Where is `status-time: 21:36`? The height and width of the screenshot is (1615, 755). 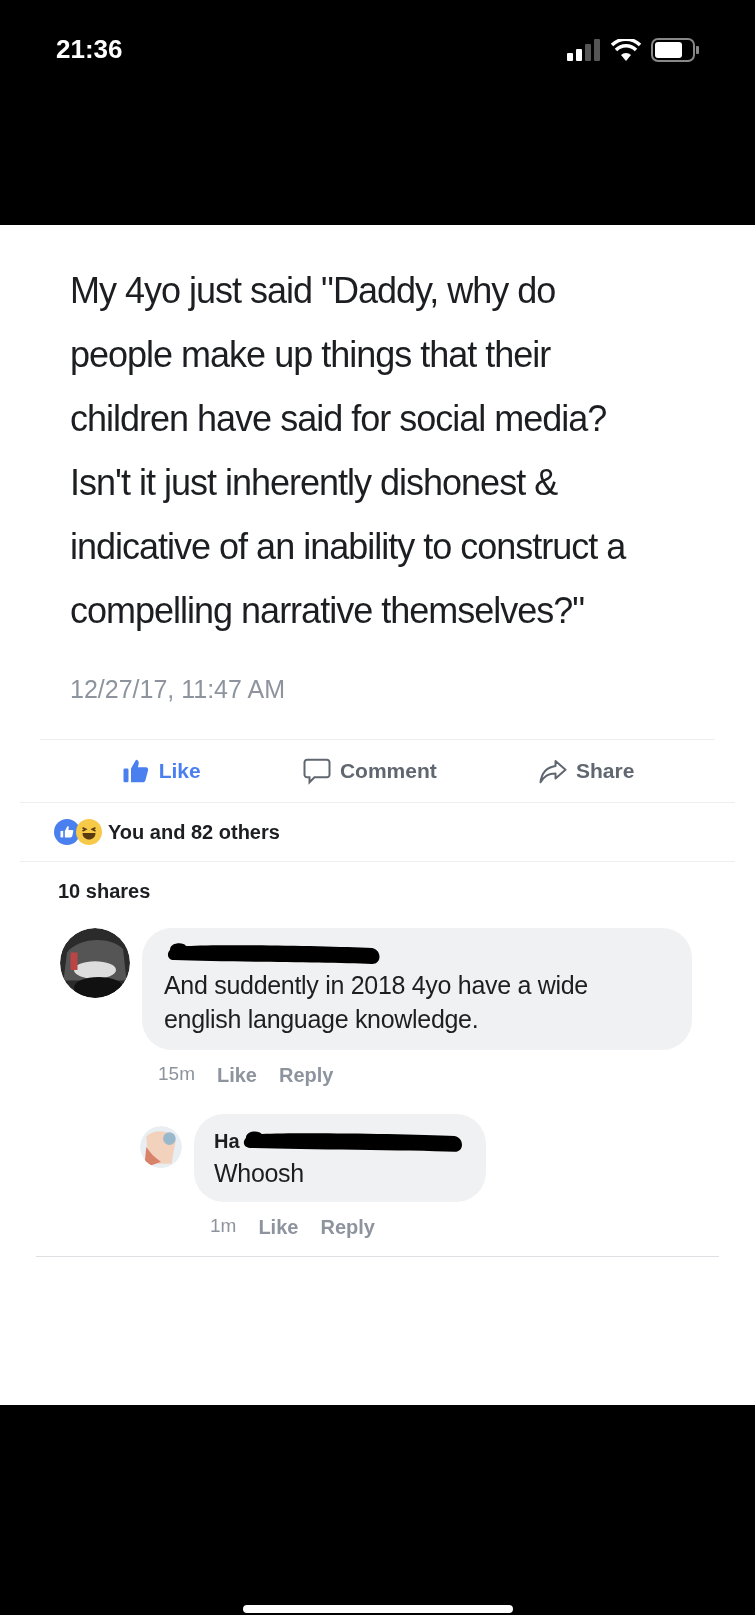 status-time: 21:36 is located at coordinates (89, 49).